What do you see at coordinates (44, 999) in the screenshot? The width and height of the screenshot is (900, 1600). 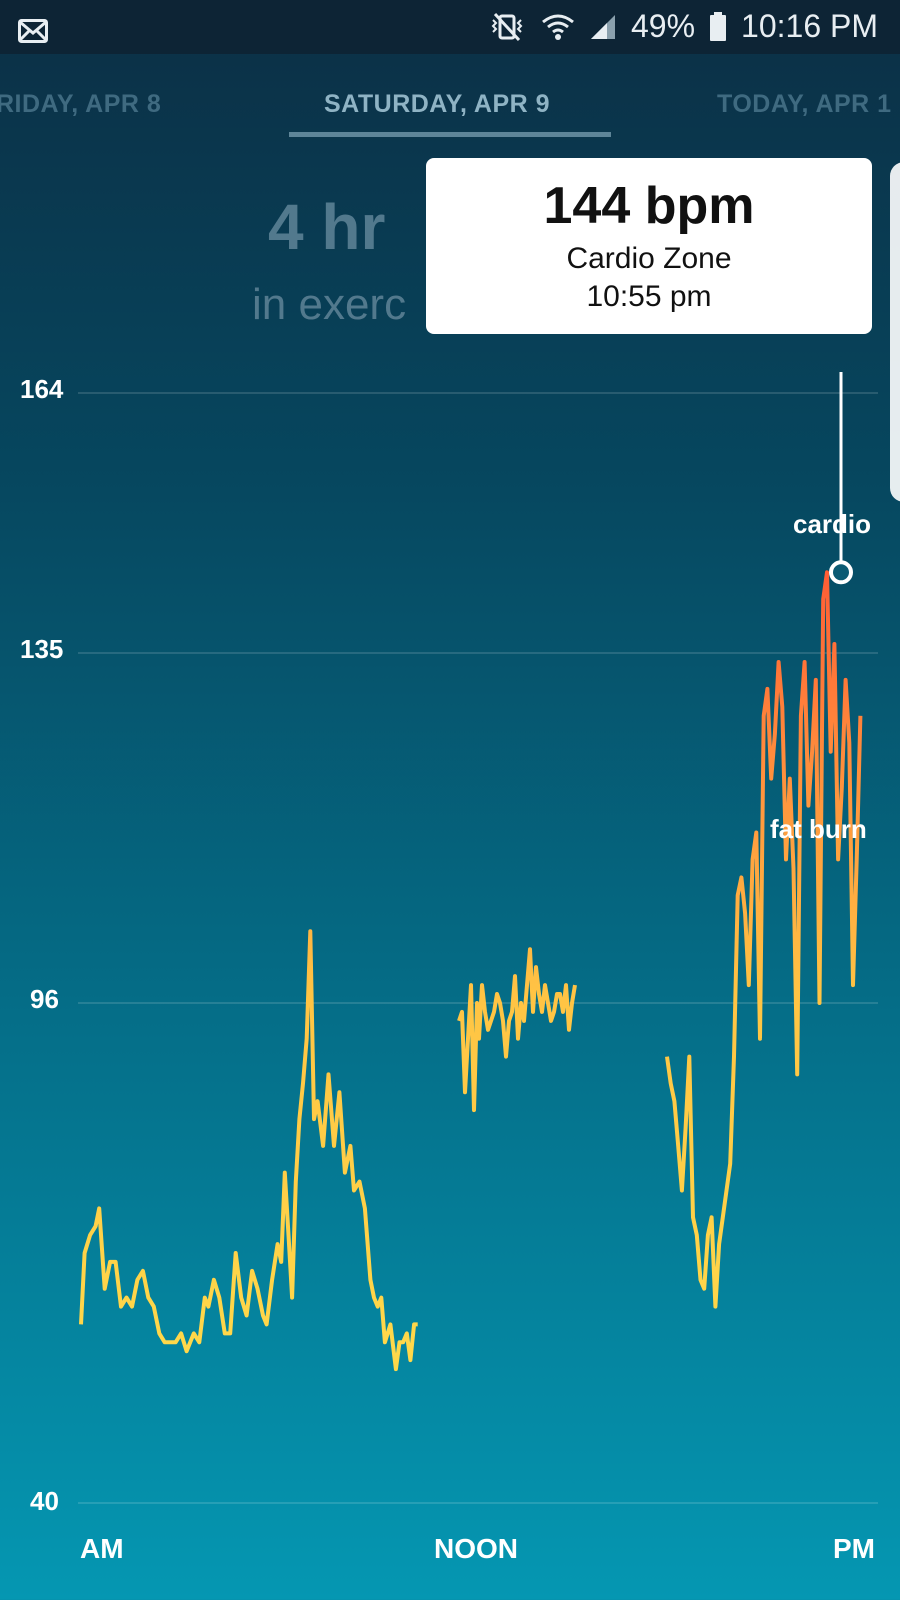 I see `y-tick-label: 96` at bounding box center [44, 999].